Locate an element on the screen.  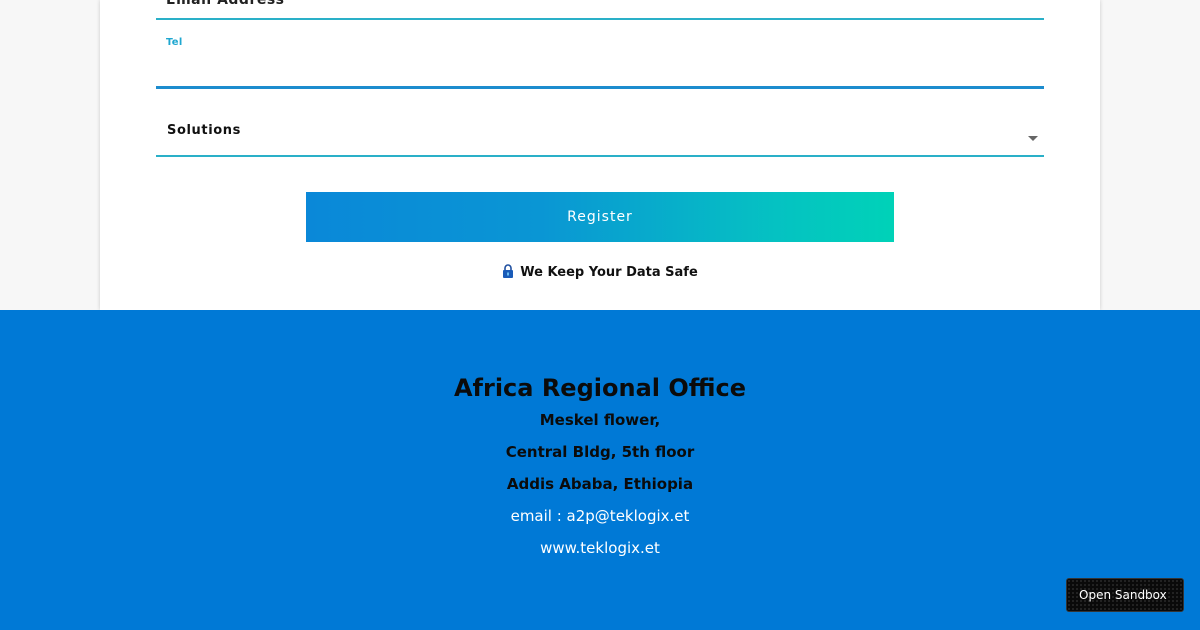
tel-input is located at coordinates (596, 70).